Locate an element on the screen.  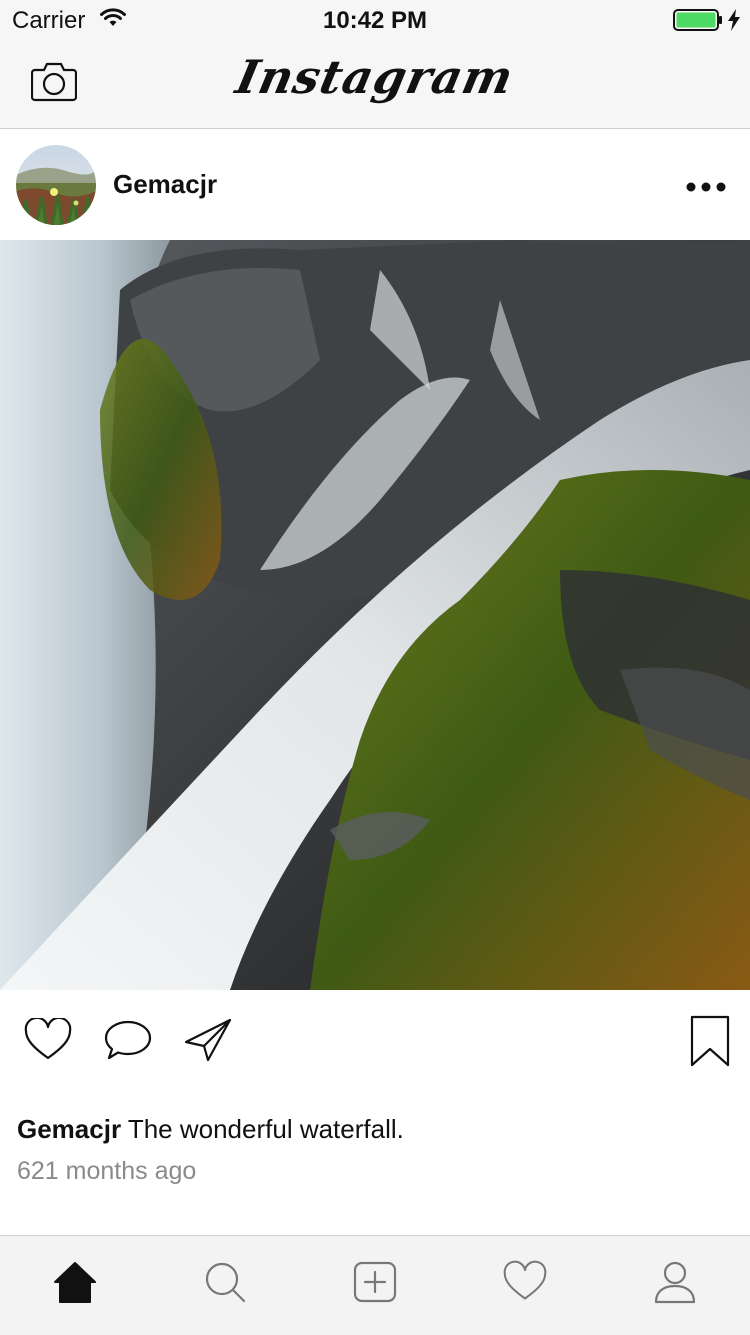
avatar-image is located at coordinates (56, 185).